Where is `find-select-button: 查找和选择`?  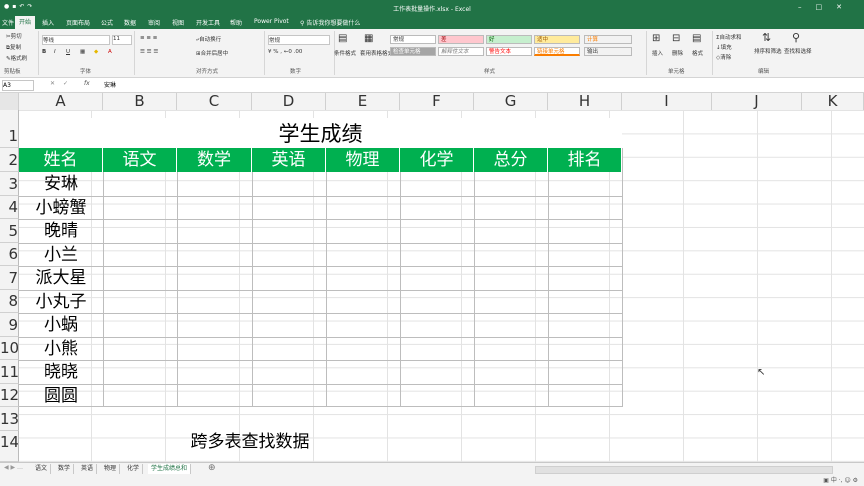
find-select-button: 查找和选择 is located at coordinates (798, 51).